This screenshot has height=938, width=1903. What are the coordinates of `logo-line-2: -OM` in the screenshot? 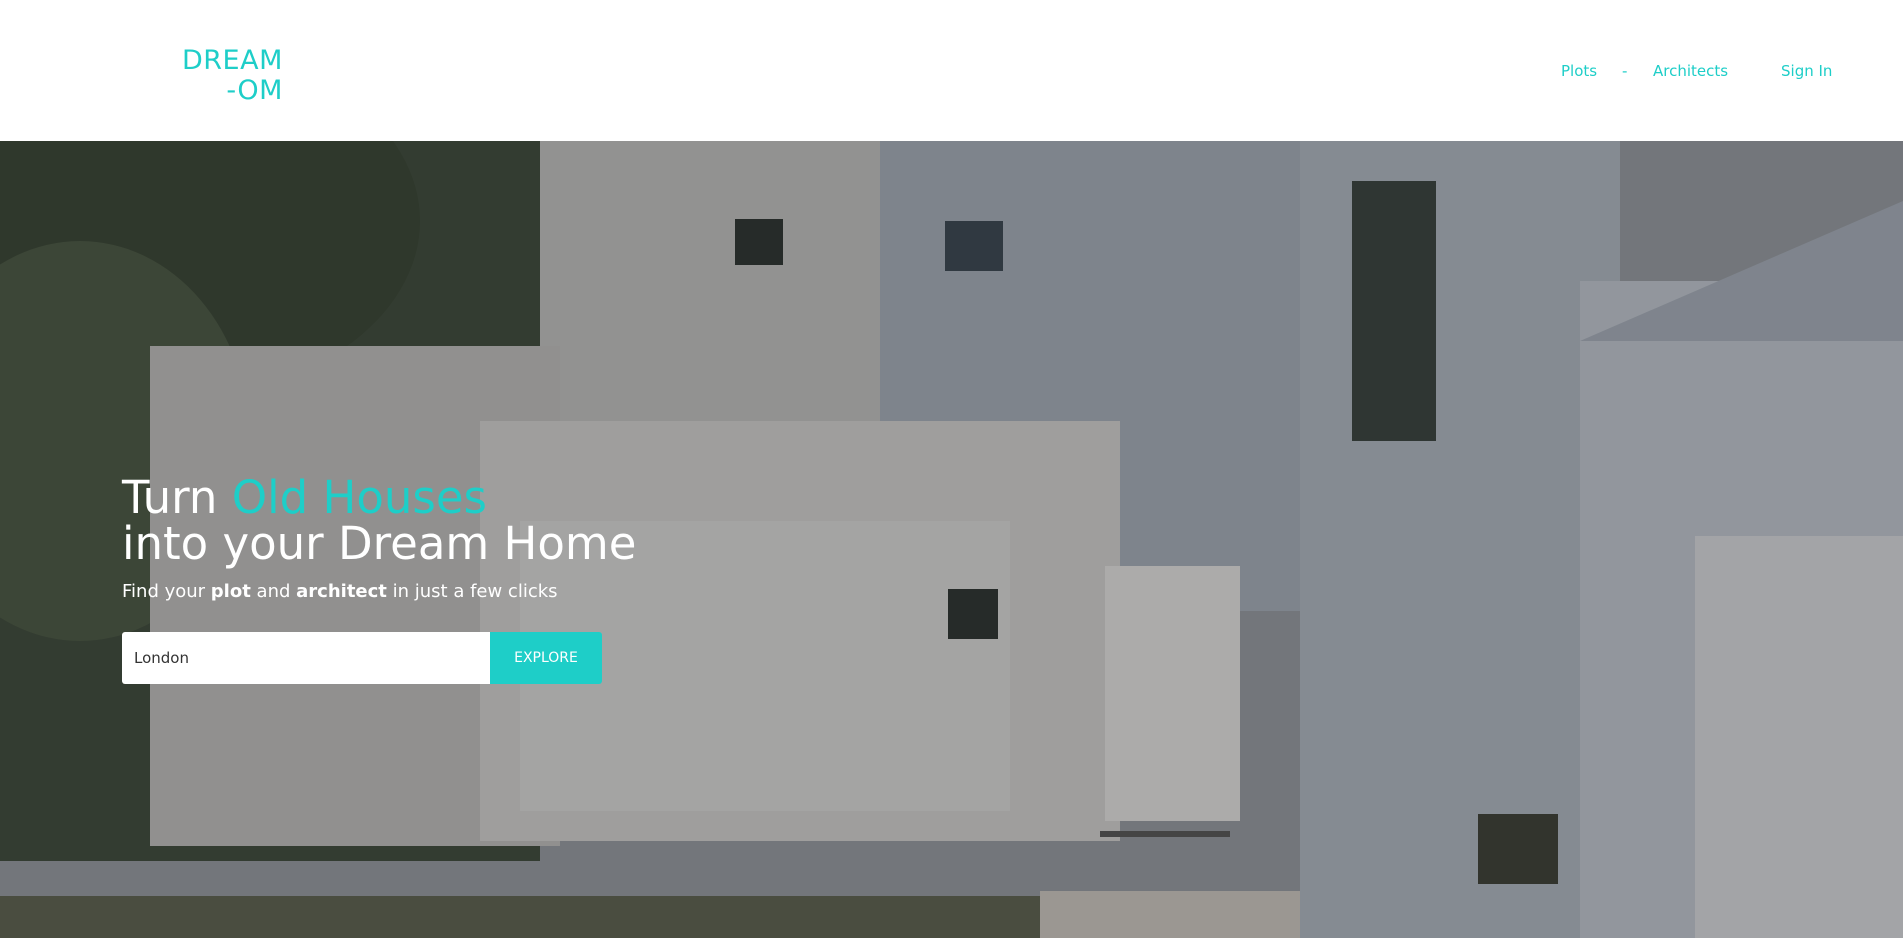 It's located at (254, 90).